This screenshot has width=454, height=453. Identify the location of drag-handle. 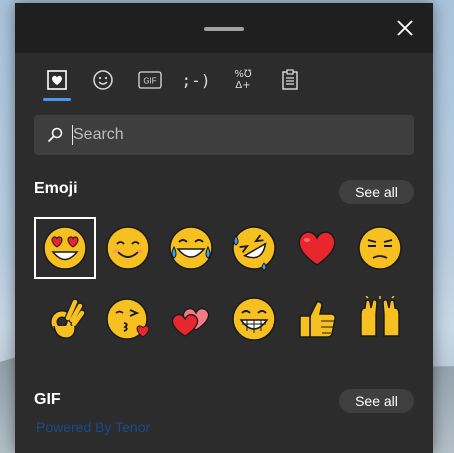
(224, 29).